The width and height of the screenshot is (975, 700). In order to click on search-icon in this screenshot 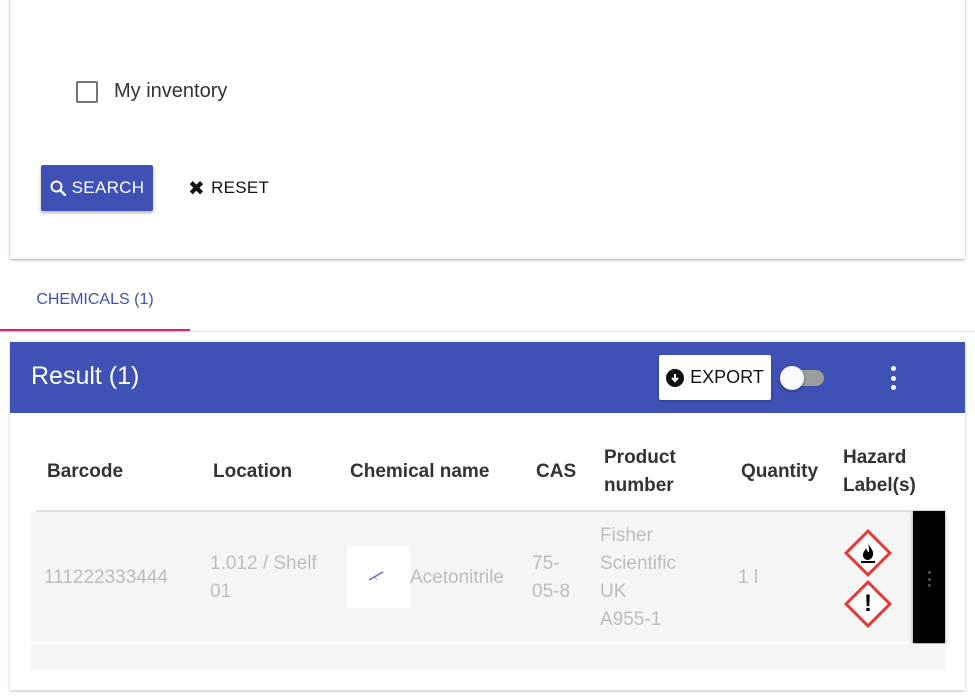, I will do `click(58, 188)`.